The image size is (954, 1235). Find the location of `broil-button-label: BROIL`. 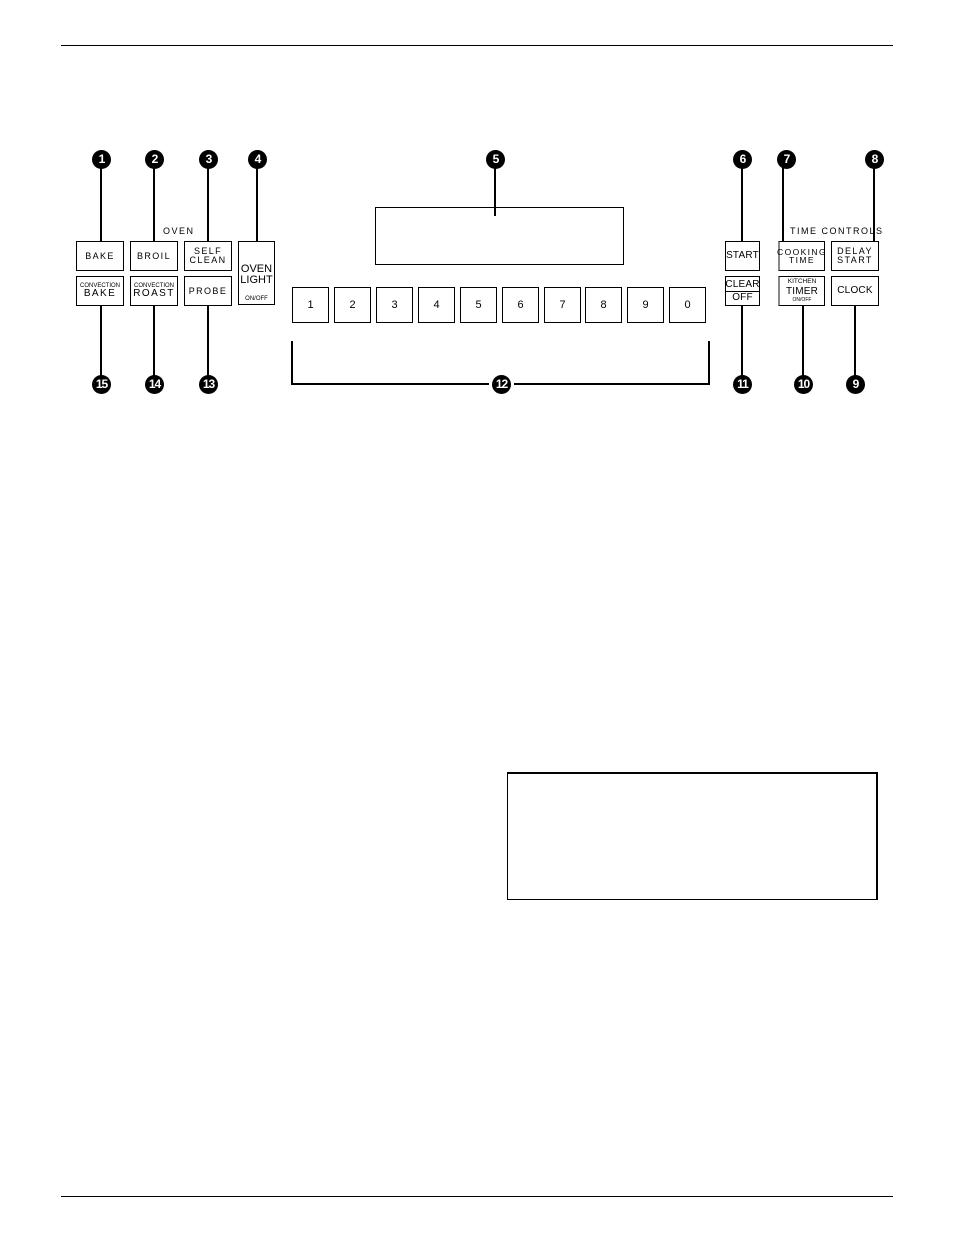

broil-button-label: BROIL is located at coordinates (153, 255).